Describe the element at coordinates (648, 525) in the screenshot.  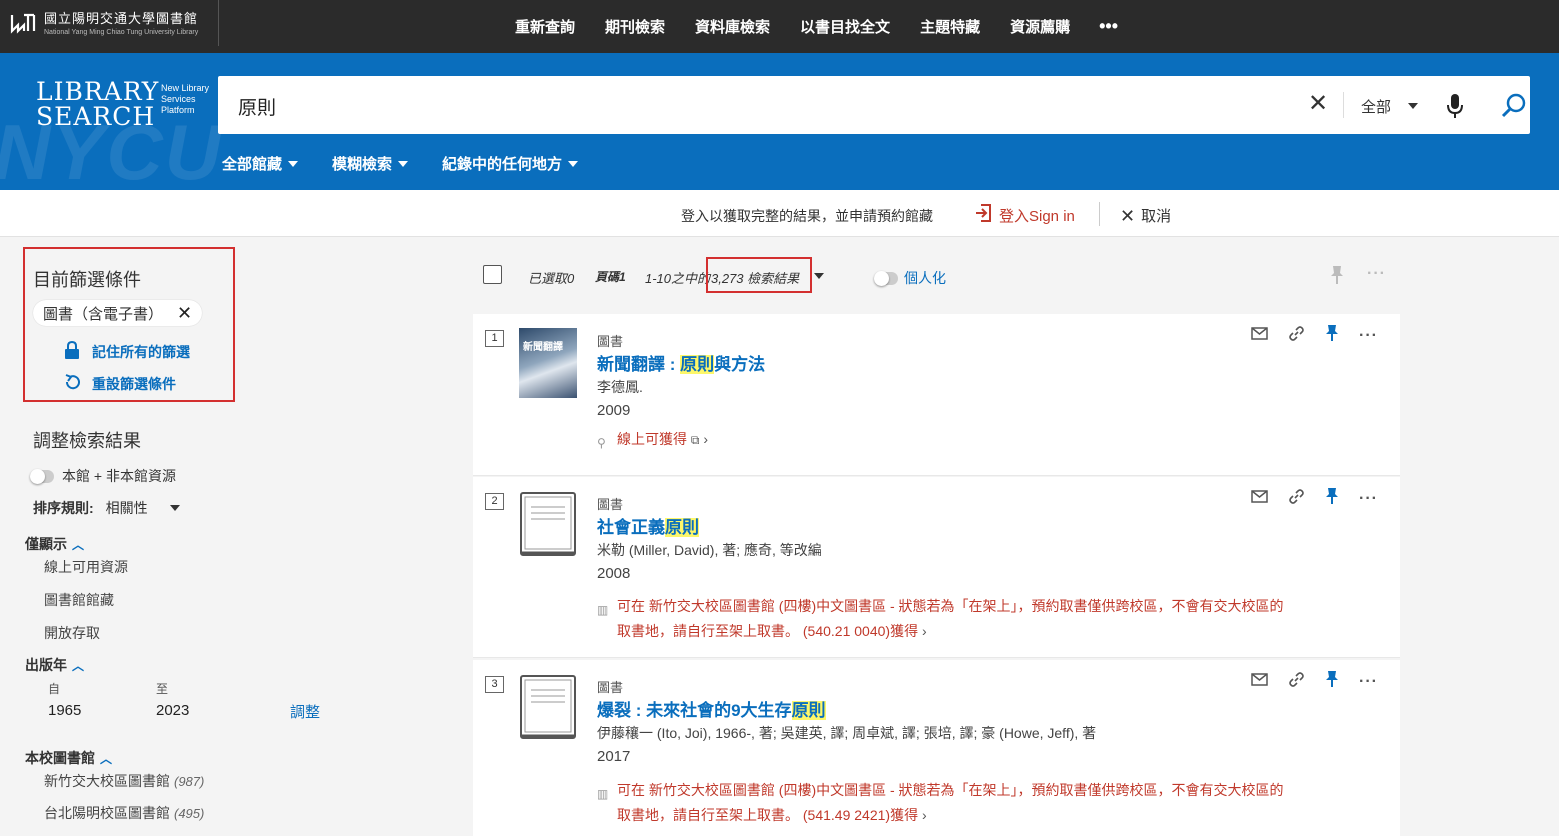
I see `result-title-link: 社會正義原則` at that location.